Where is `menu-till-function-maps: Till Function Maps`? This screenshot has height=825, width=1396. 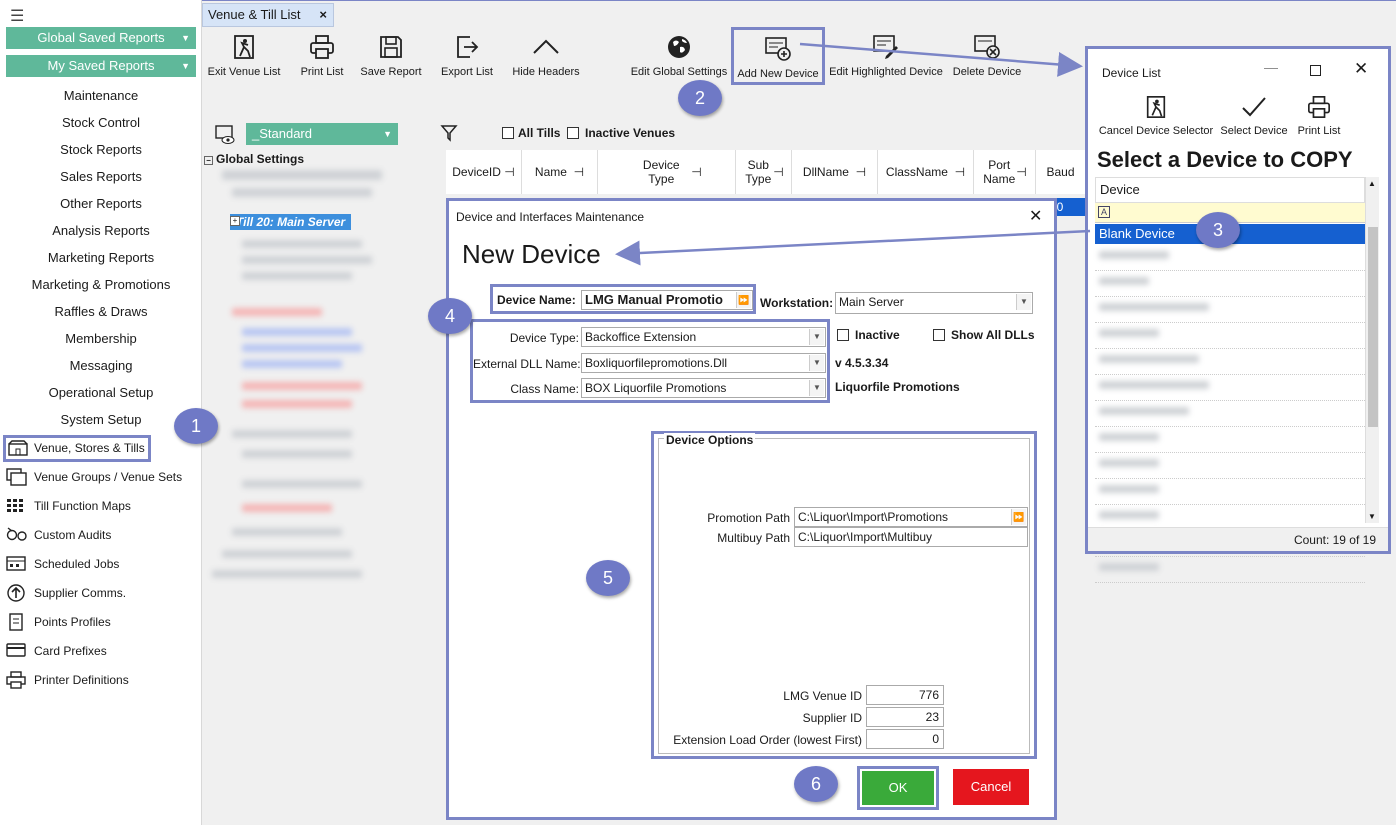
menu-till-function-maps: Till Function Maps is located at coordinates (102, 506).